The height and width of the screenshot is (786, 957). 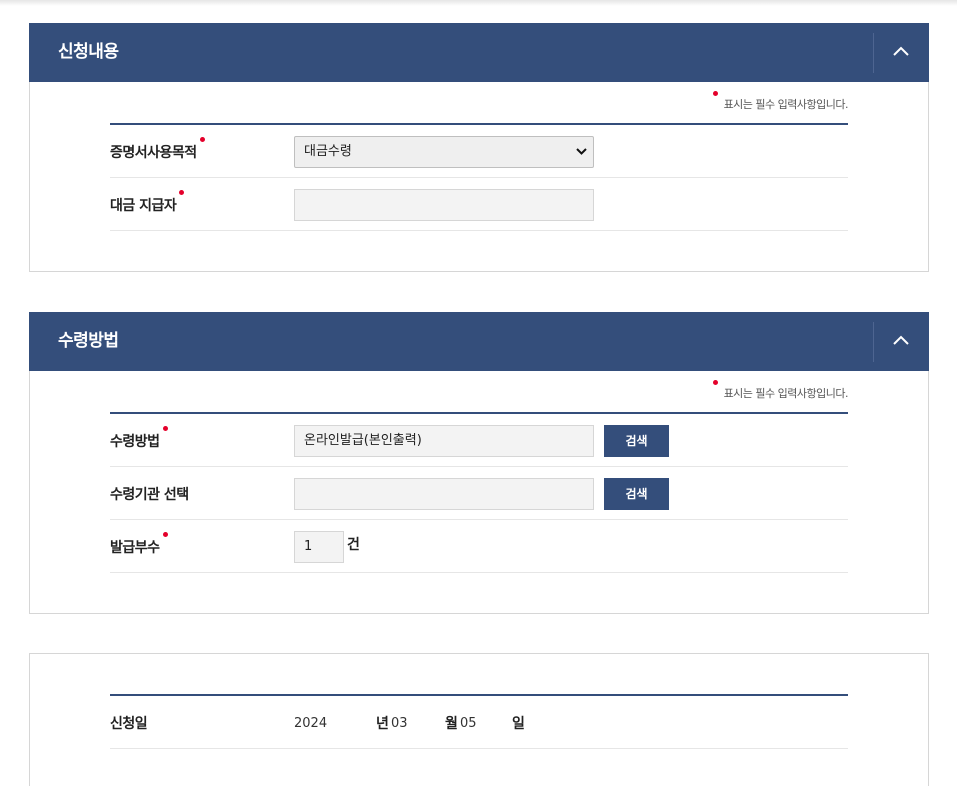 I want to click on method-label: 수령방법, so click(x=139, y=442).